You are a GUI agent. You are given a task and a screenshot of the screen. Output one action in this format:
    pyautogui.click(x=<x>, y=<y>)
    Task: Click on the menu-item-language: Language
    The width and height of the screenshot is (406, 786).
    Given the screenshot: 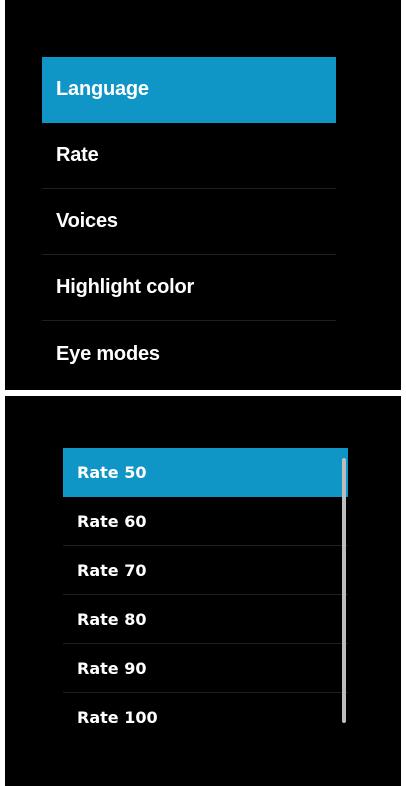 What is the action you would take?
    pyautogui.click(x=189, y=90)
    